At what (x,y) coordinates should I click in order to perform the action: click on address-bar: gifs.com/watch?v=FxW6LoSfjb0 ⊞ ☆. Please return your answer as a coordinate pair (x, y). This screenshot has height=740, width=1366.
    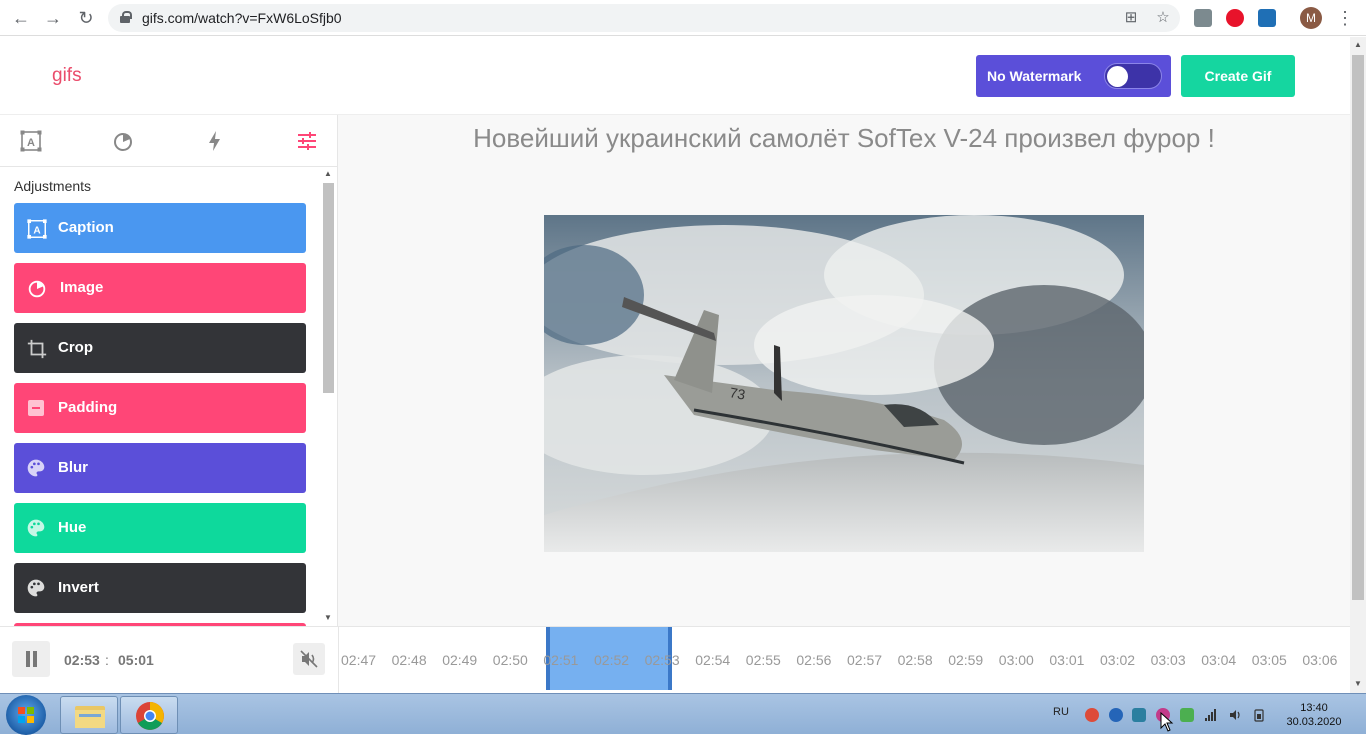
    Looking at the image, I should click on (644, 18).